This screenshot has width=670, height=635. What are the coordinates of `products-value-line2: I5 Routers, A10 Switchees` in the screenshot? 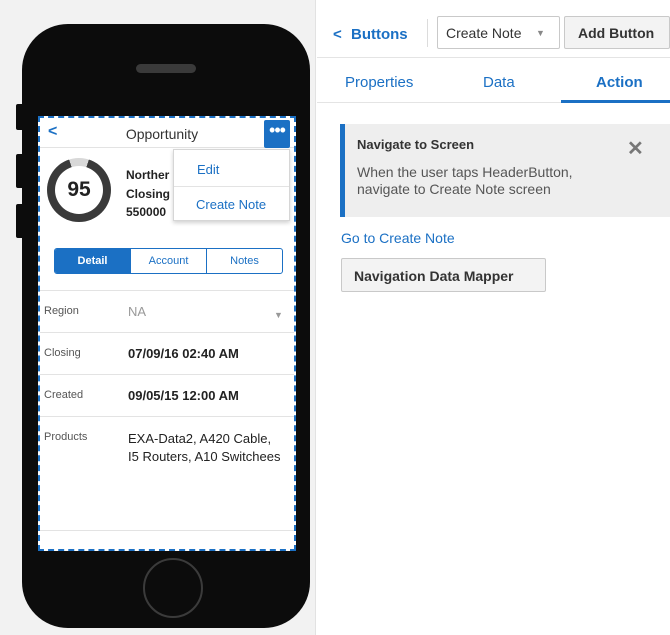 It's located at (204, 456).